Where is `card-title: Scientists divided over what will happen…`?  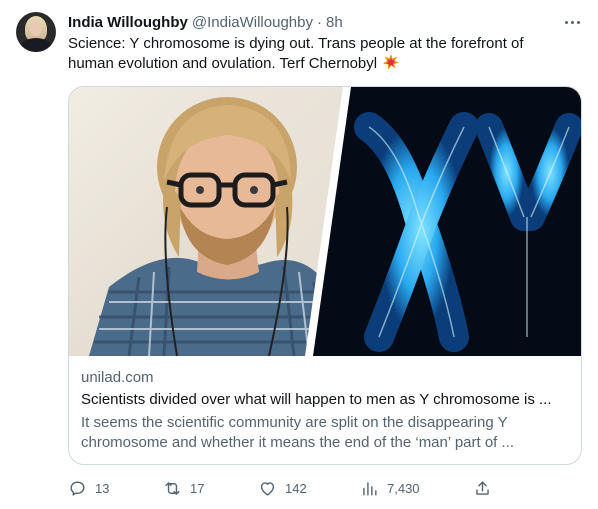 card-title: Scientists divided over what will happen… is located at coordinates (326, 399).